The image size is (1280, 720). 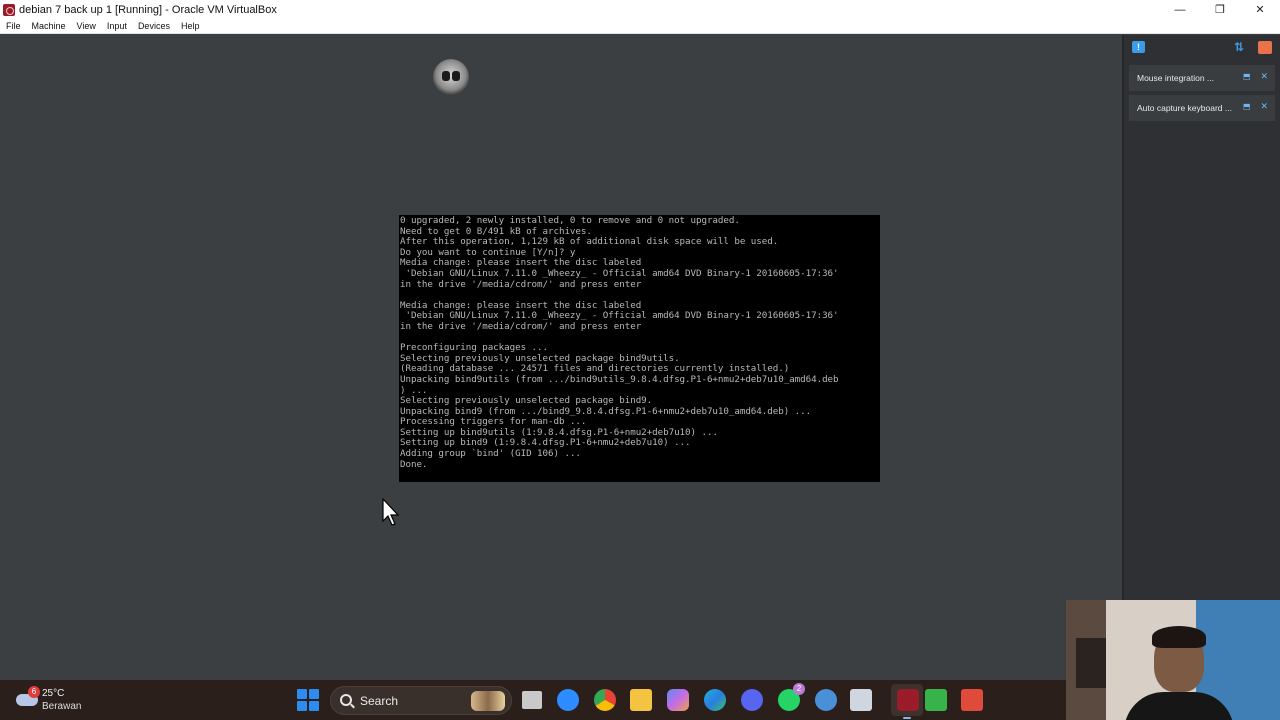 I want to click on zoom-icon, so click(x=568, y=700).